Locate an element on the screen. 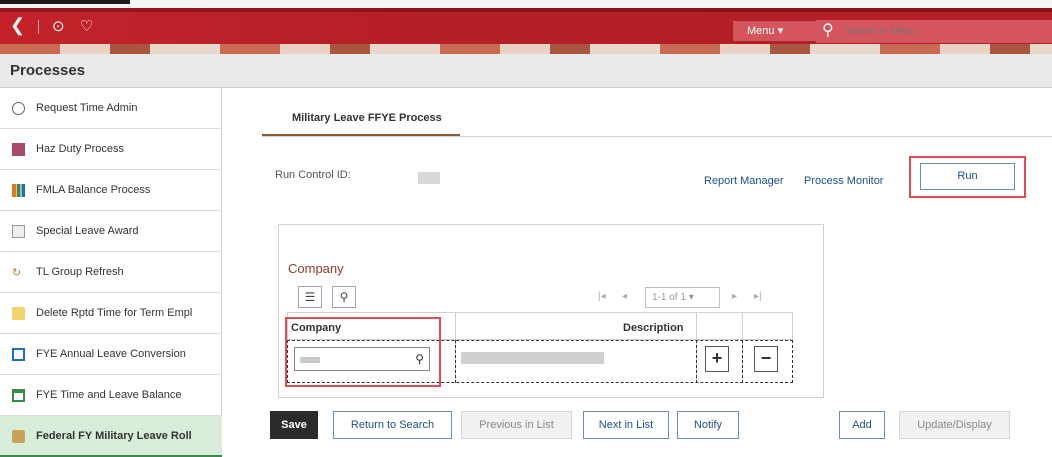 Image resolution: width=1052 pixels, height=457 pixels. next-in-list-button: Next in List is located at coordinates (626, 425).